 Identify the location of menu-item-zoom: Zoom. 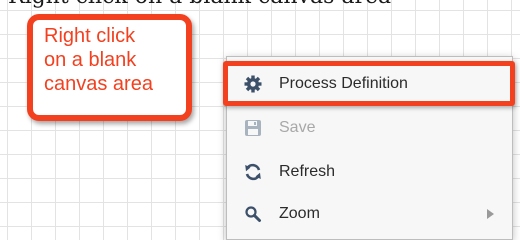
(369, 214).